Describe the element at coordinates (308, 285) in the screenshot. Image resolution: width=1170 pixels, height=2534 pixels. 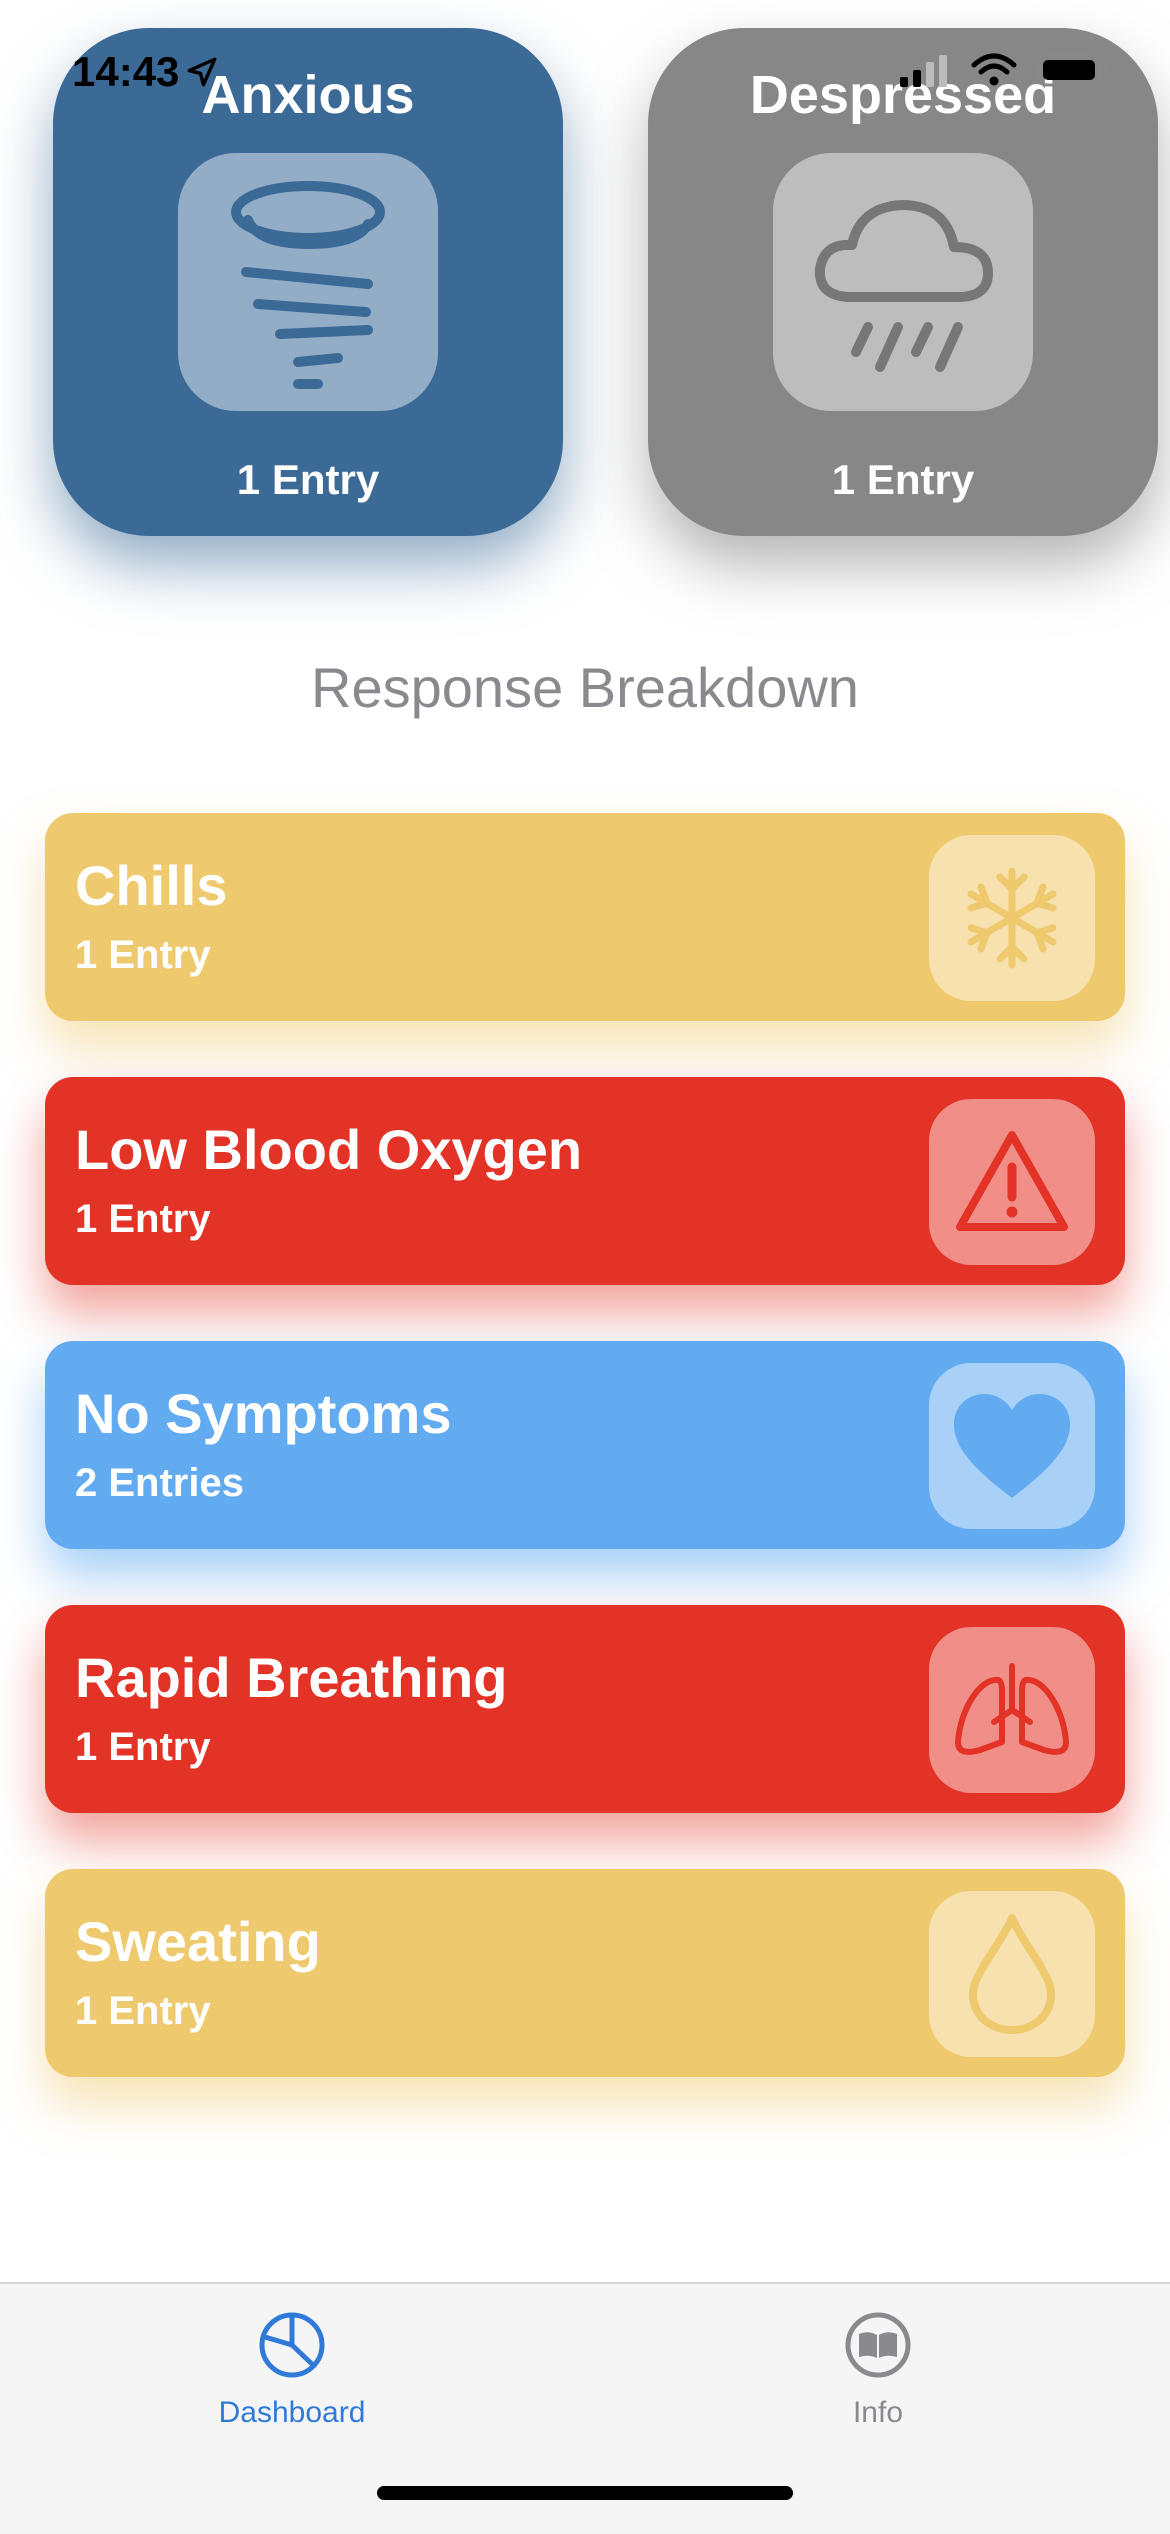
I see `tornado-icon` at that location.